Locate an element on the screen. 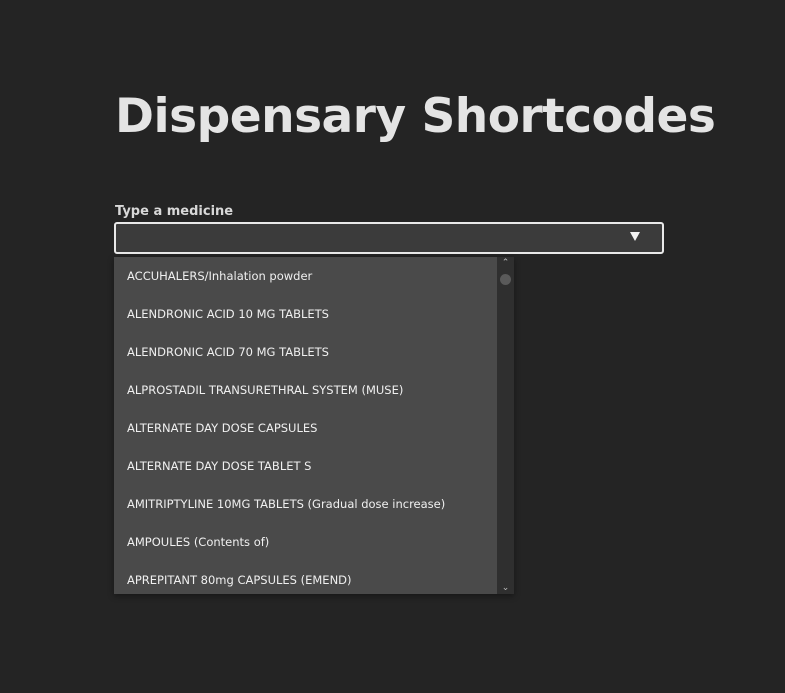  list-item: AMPOULES (Contents of) is located at coordinates (305, 542).